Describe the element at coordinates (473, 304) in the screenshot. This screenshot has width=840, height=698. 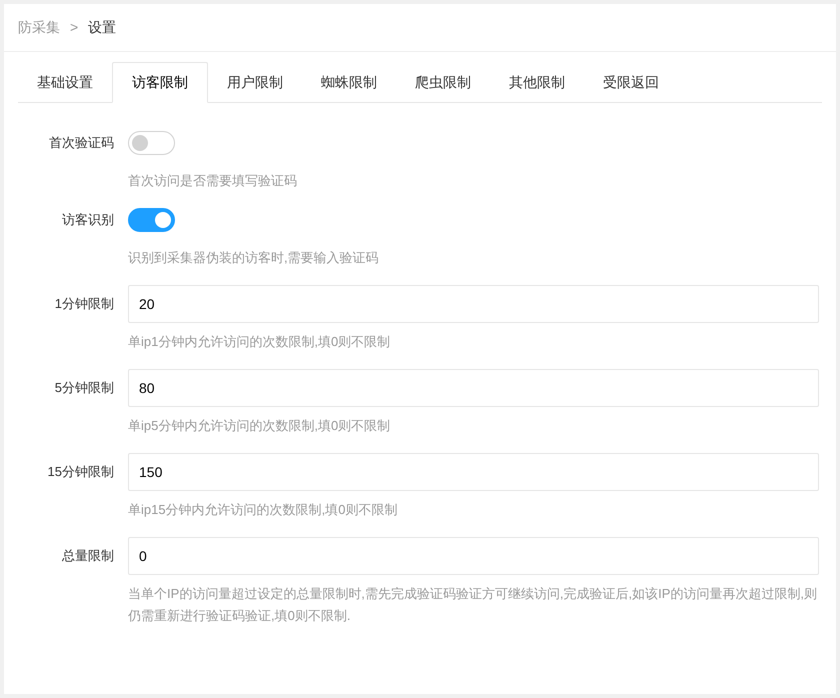
I see `input-field: 20` at that location.